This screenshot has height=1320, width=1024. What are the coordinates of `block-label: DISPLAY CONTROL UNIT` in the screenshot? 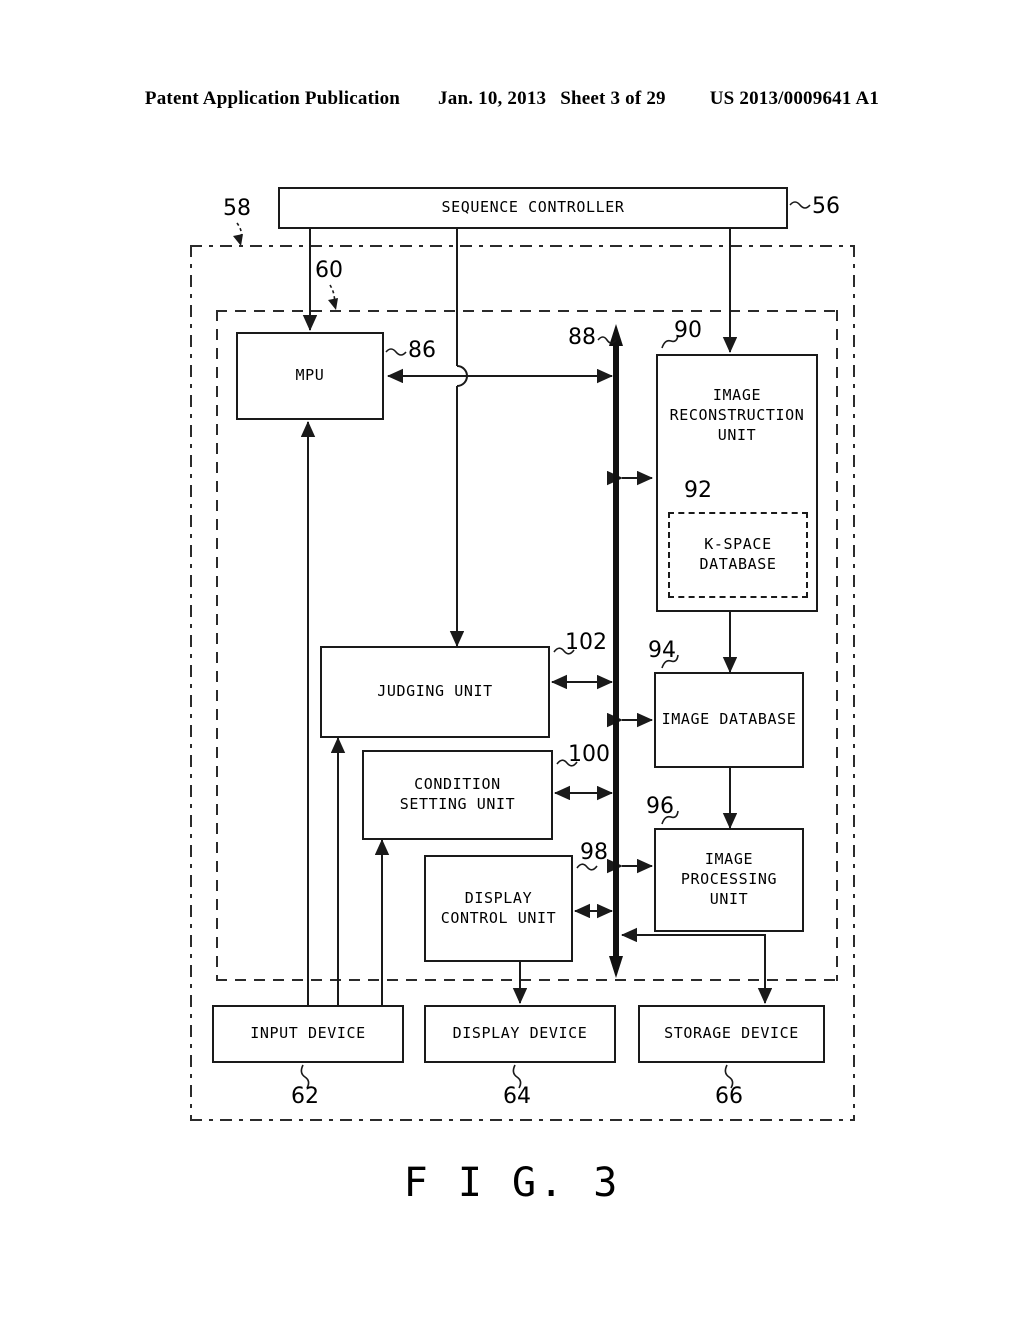 It's located at (498, 907).